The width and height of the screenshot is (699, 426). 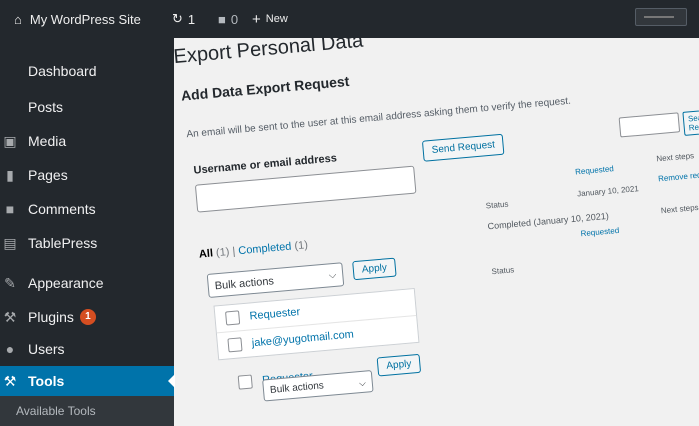 I want to click on search-requests-input, so click(x=649, y=125).